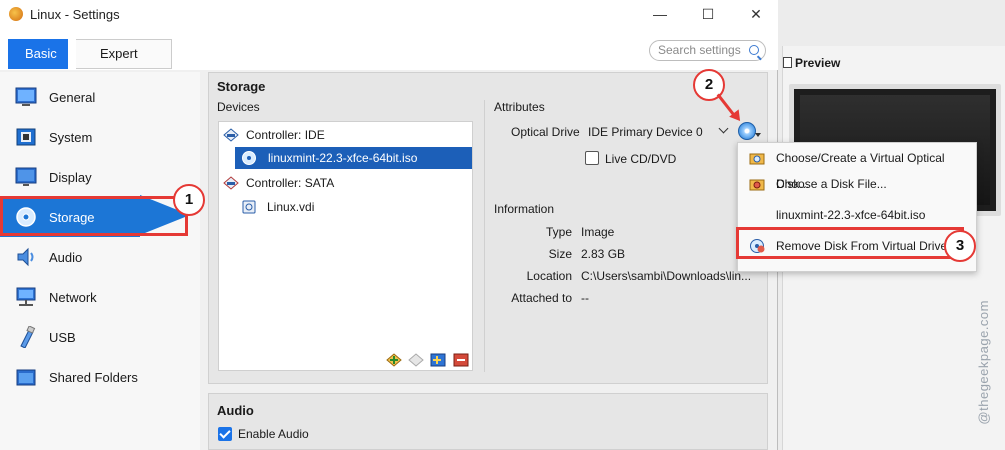 The height and width of the screenshot is (450, 1005). I want to click on sidebar-item-label: General, so click(72, 97).